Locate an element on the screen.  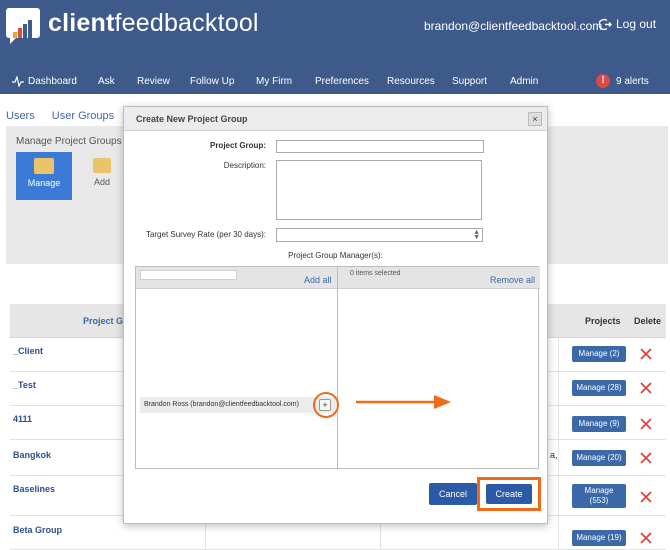
alerts-link: ! 9 alerts is located at coordinates (622, 81).